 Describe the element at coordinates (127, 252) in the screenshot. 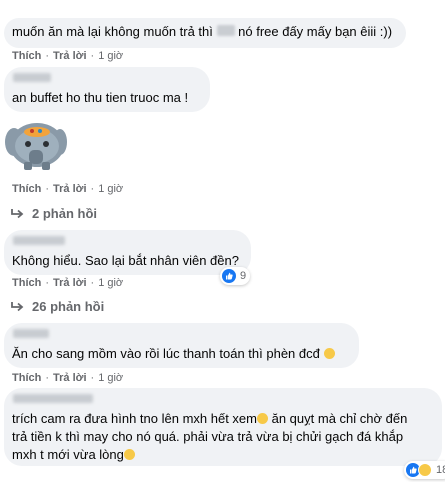

I see `comment-bubble-3: Không hiểu. Sao lại bắt nhân viên đền?` at that location.